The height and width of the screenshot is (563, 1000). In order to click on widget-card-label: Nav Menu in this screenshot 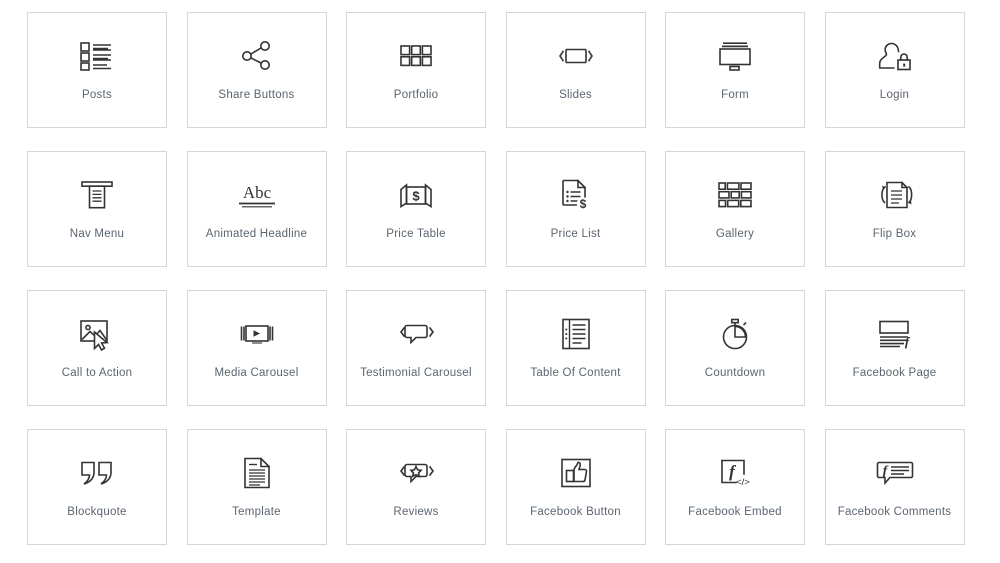, I will do `click(97, 234)`.